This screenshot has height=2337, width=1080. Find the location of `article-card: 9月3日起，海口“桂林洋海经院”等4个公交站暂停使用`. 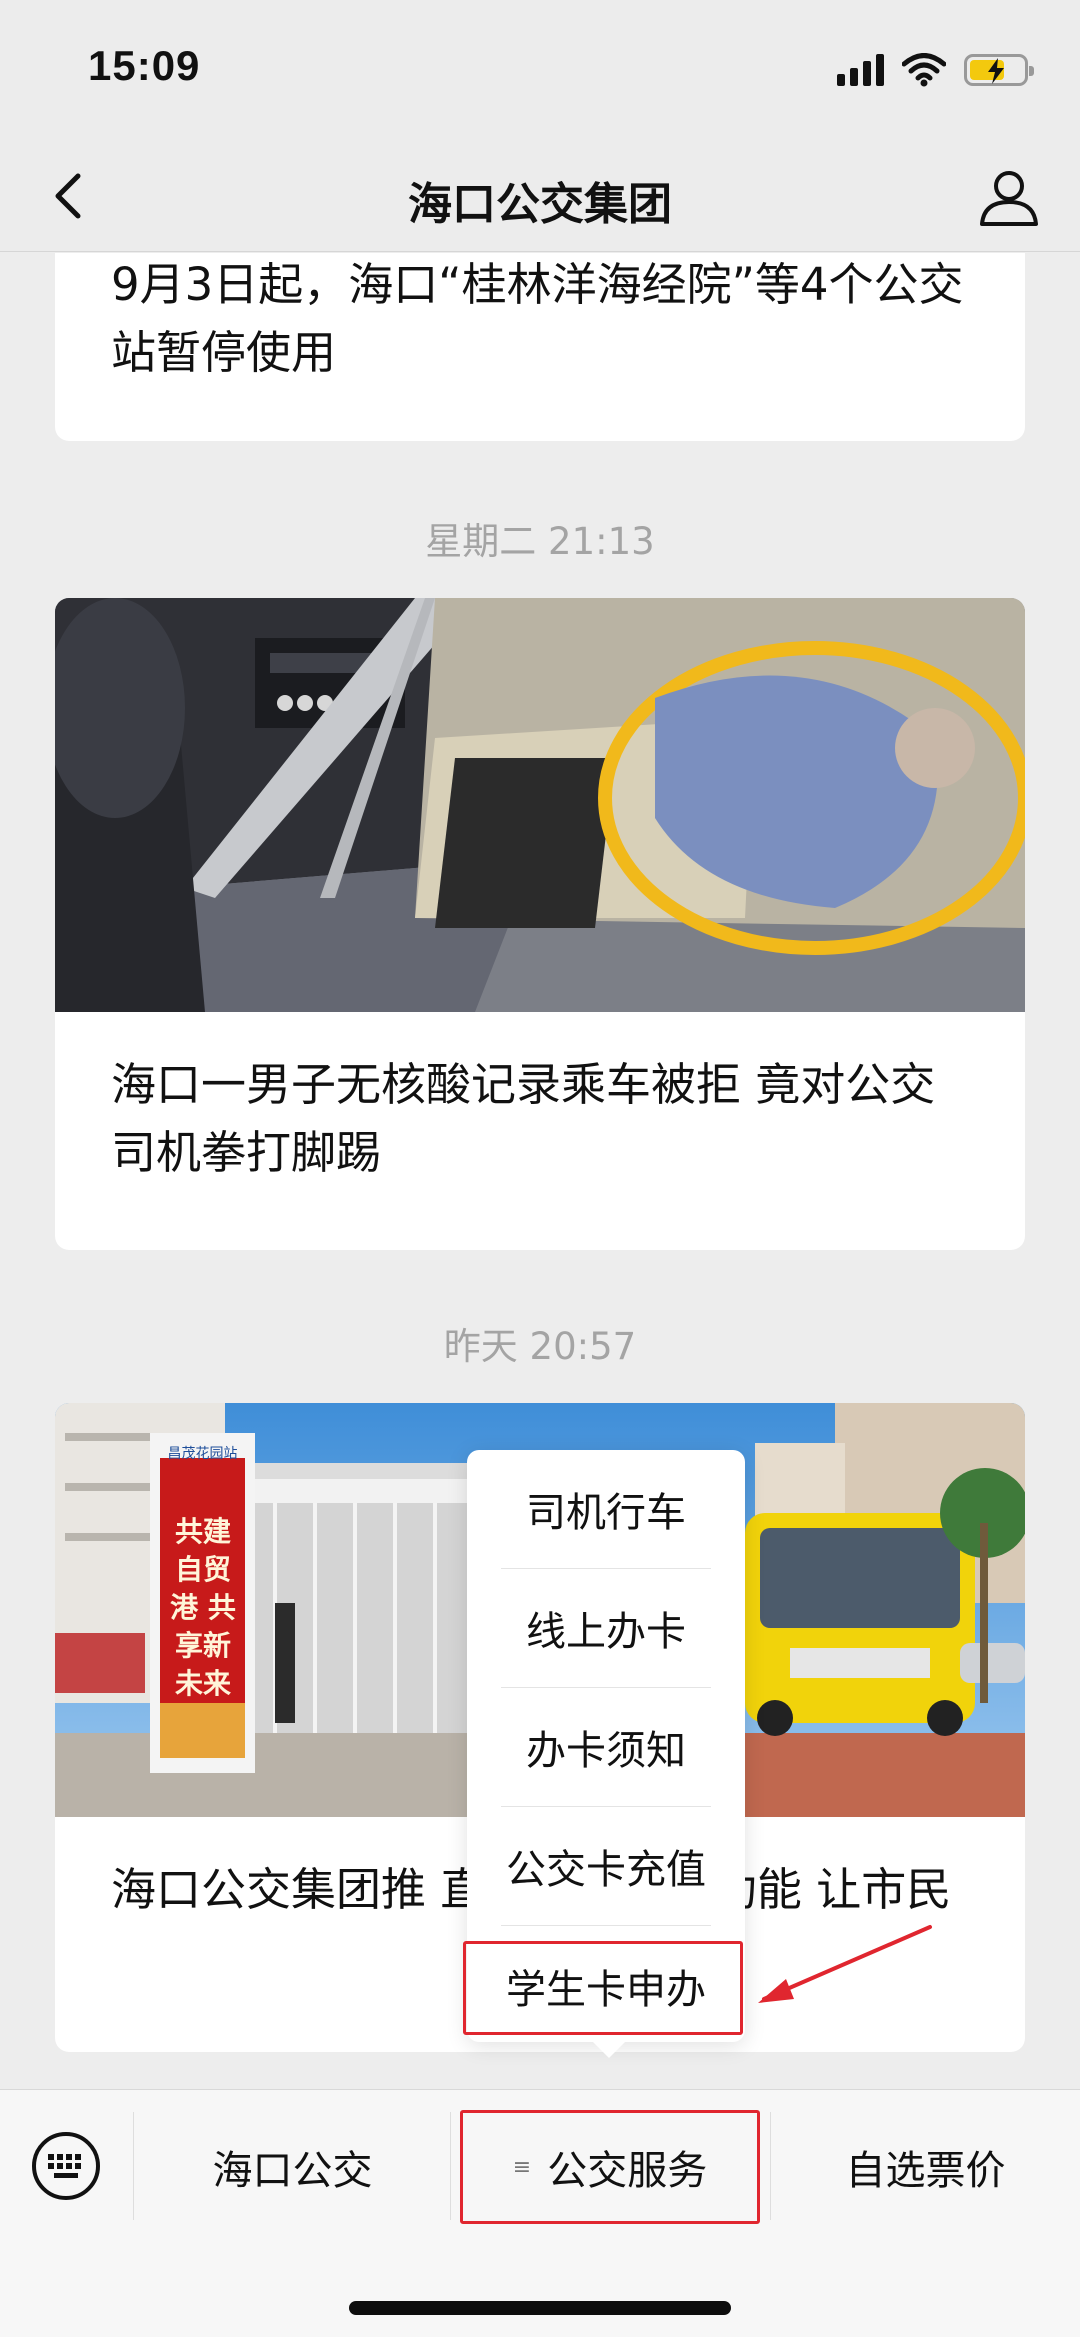

article-card: 9月3日起，海口“桂林洋海经院”等4个公交站暂停使用 is located at coordinates (540, 347).